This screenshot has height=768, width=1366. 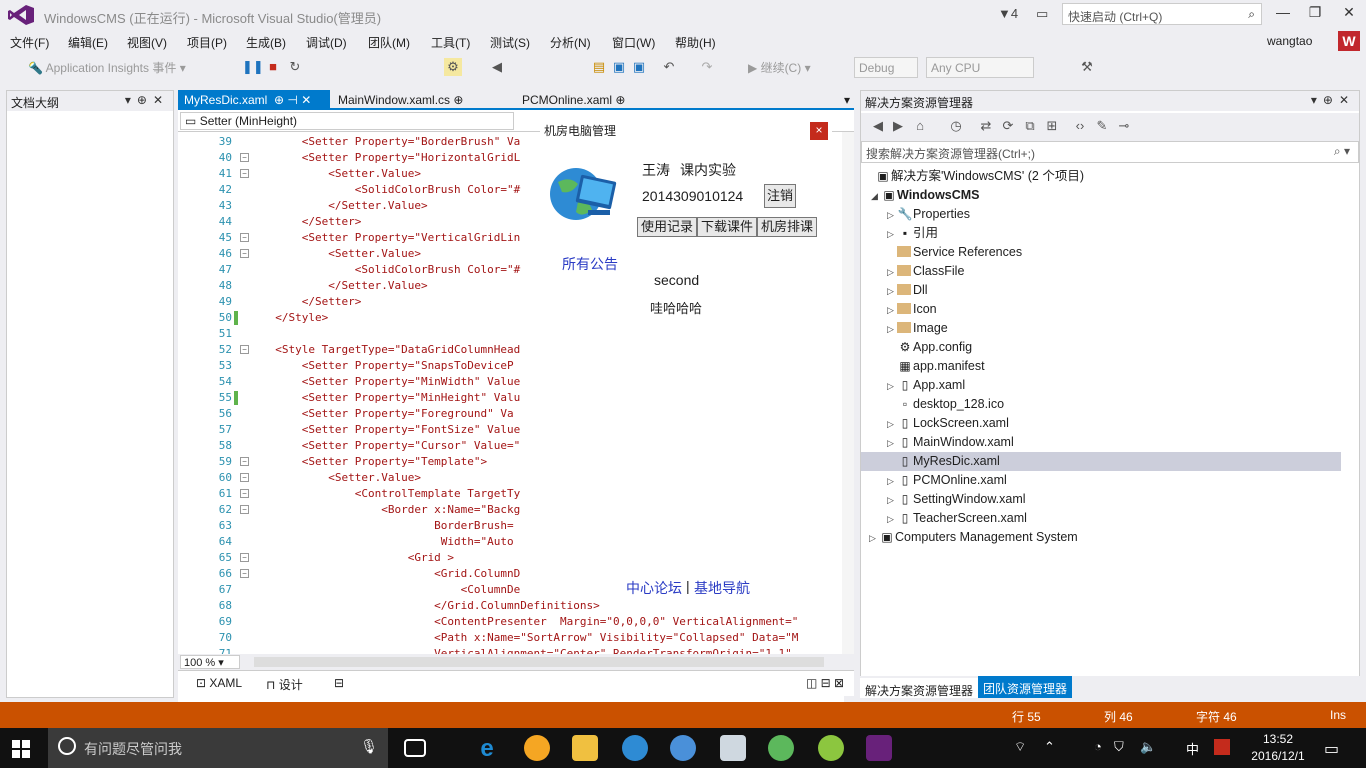 What do you see at coordinates (339, 683) in the screenshot?
I see `swap-panes-icon: ⊟` at bounding box center [339, 683].